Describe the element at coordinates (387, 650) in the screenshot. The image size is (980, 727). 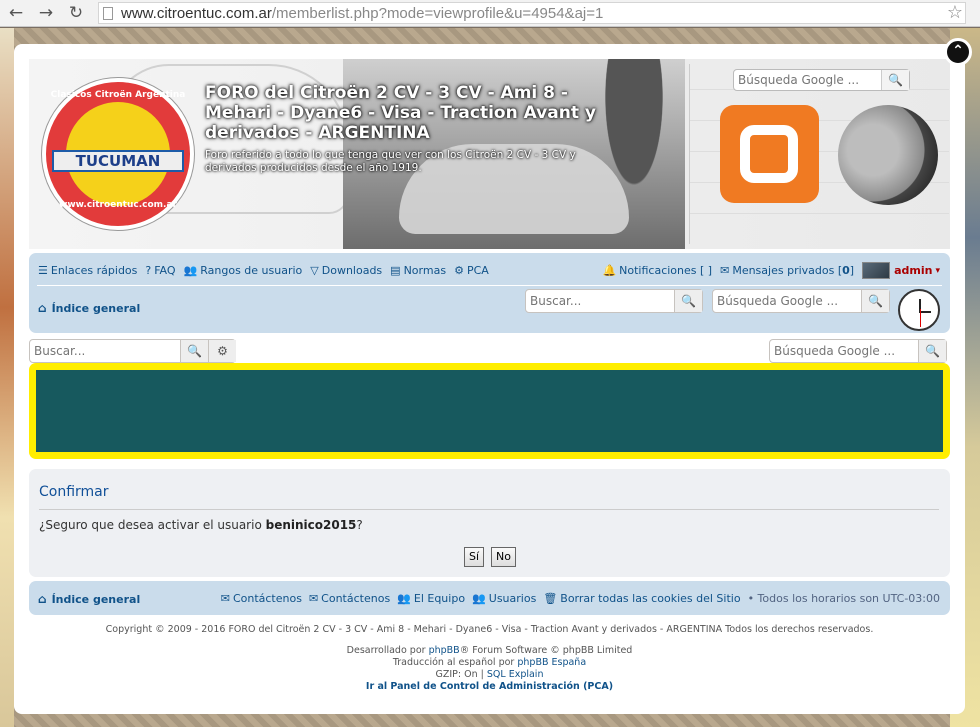
I see `developed-prefix: Desarrollado por` at that location.